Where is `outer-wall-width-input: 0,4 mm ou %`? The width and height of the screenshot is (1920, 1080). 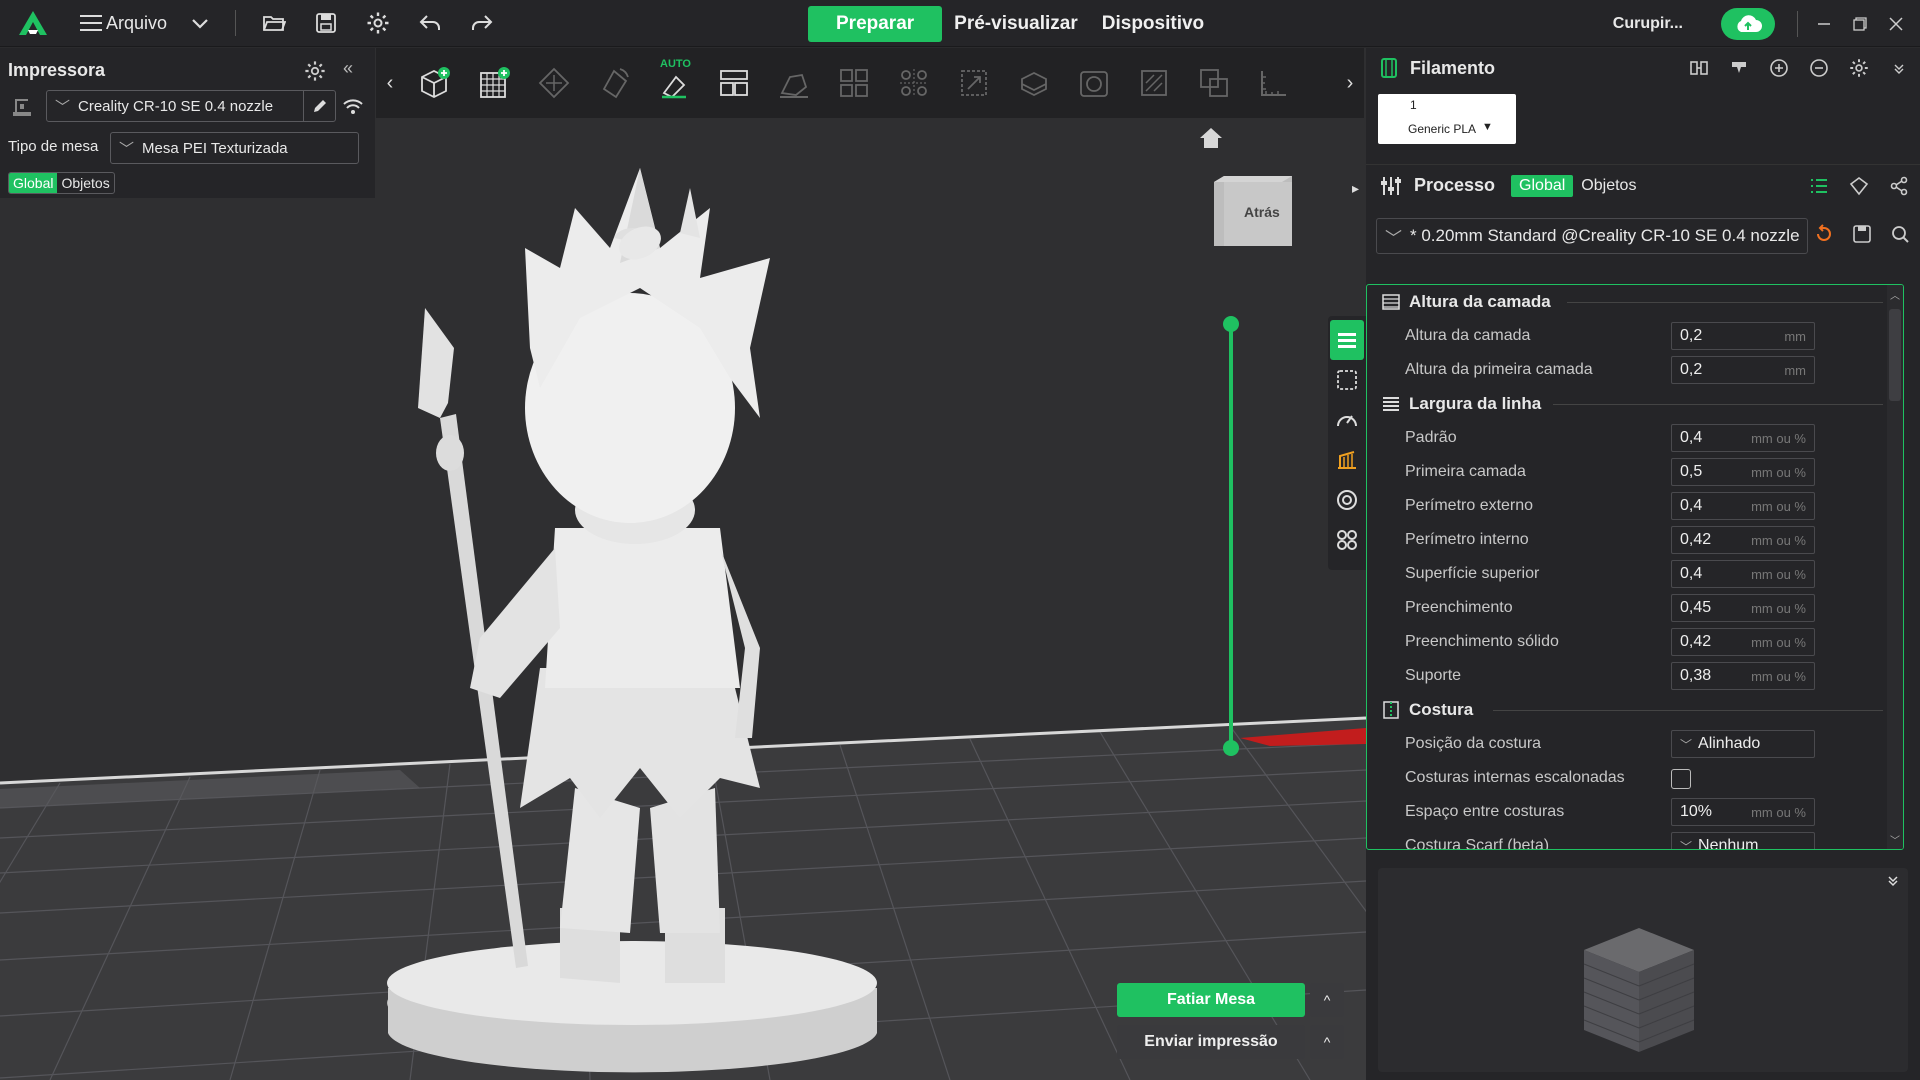 outer-wall-width-input: 0,4 mm ou % is located at coordinates (1743, 506).